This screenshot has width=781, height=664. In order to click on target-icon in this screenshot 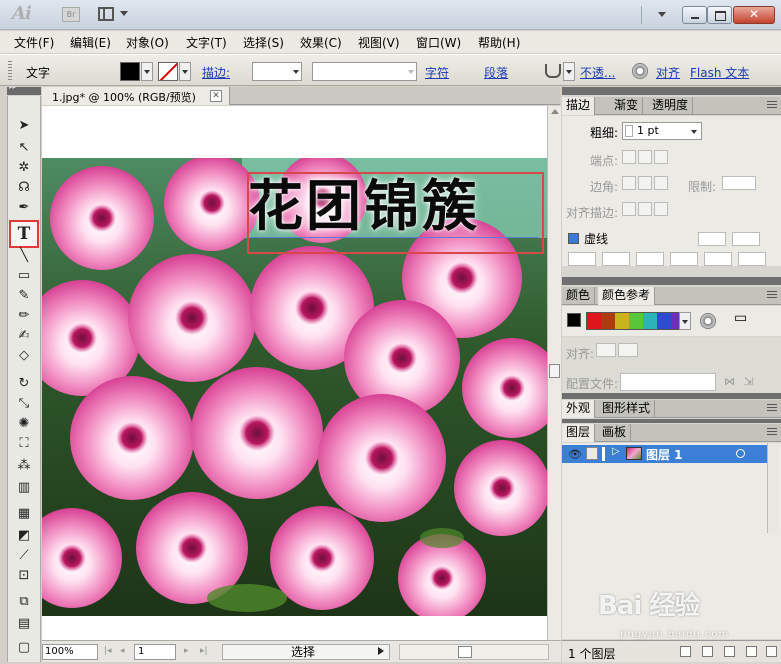, I will do `click(740, 453)`.